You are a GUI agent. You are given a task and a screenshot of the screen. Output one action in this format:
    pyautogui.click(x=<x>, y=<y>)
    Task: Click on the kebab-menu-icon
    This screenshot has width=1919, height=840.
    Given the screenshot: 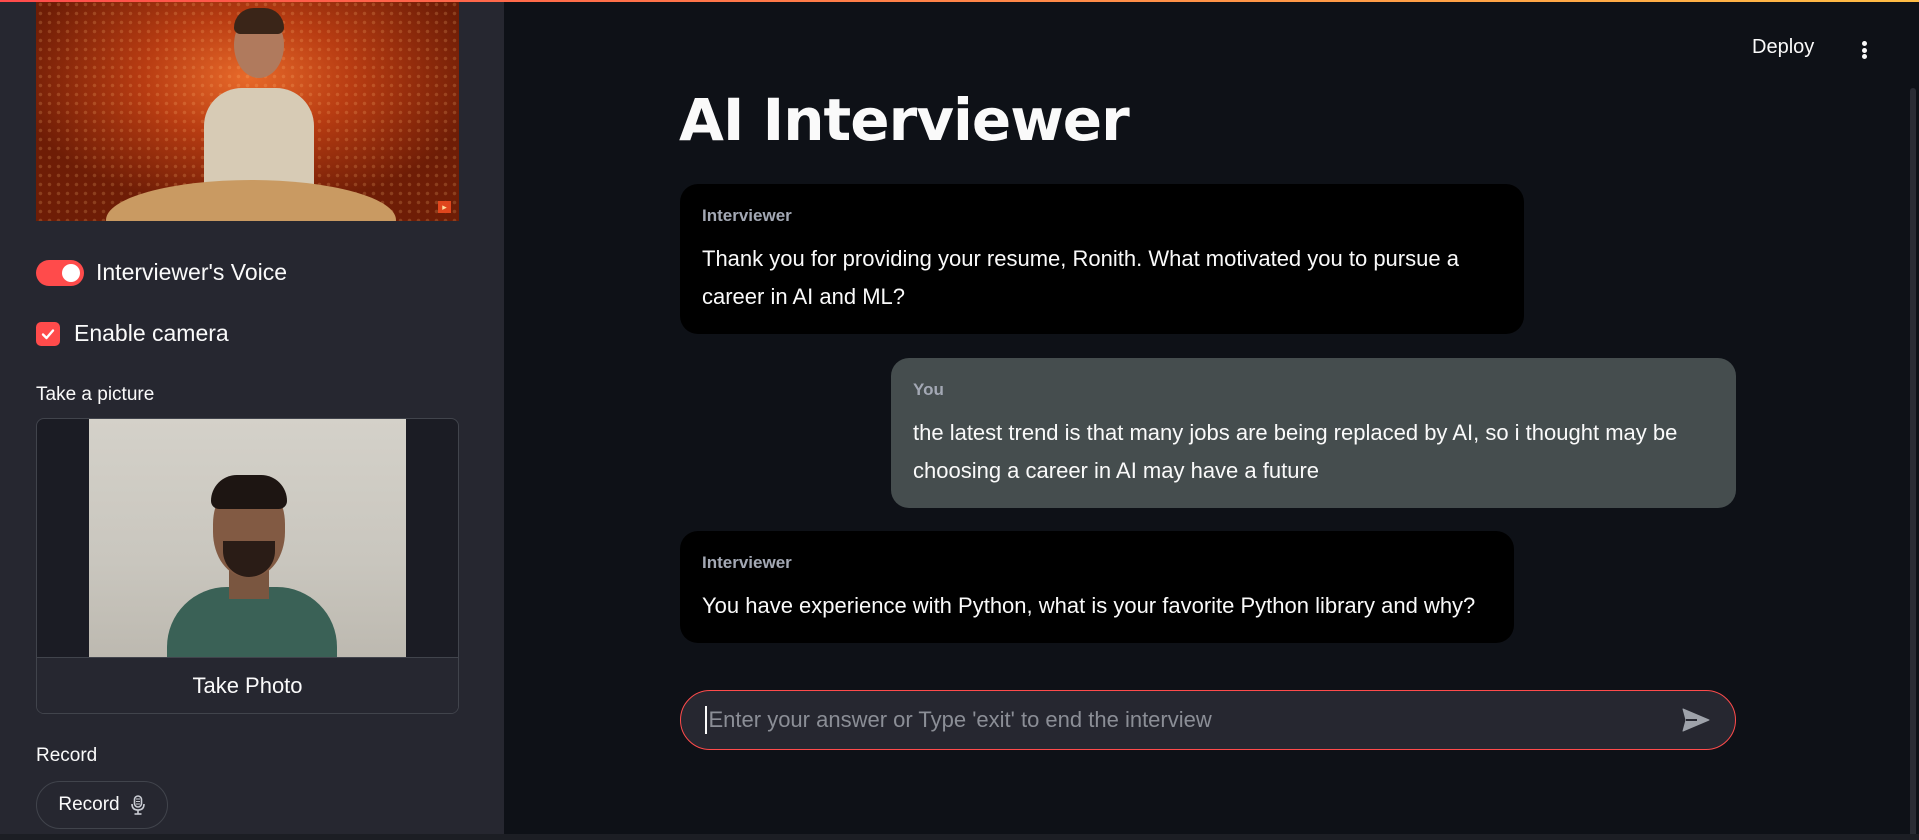 What is the action you would take?
    pyautogui.click(x=1864, y=50)
    